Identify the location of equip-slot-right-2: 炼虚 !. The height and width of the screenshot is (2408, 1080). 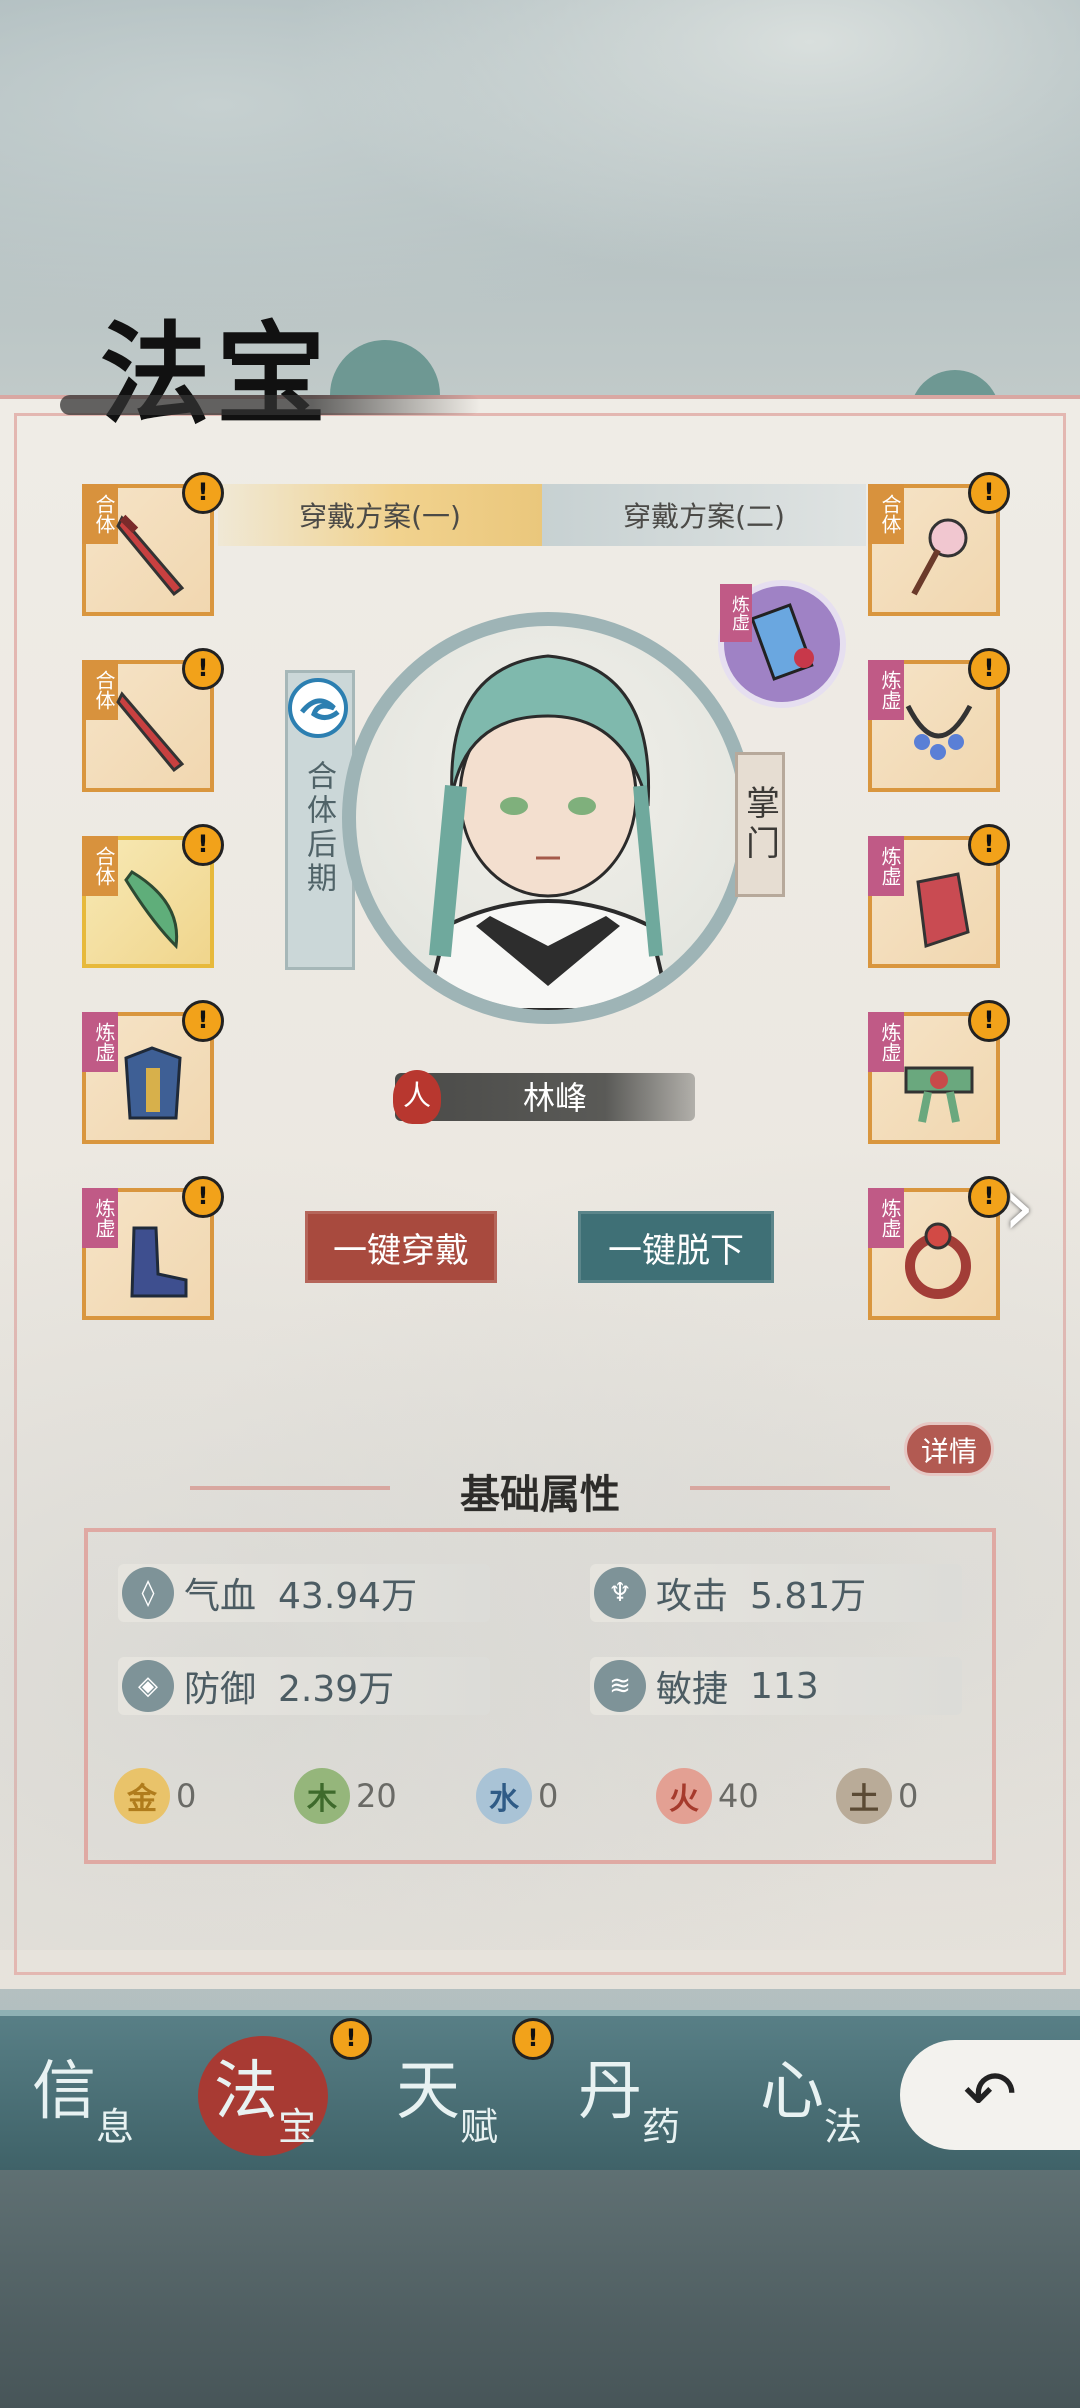
(939, 720).